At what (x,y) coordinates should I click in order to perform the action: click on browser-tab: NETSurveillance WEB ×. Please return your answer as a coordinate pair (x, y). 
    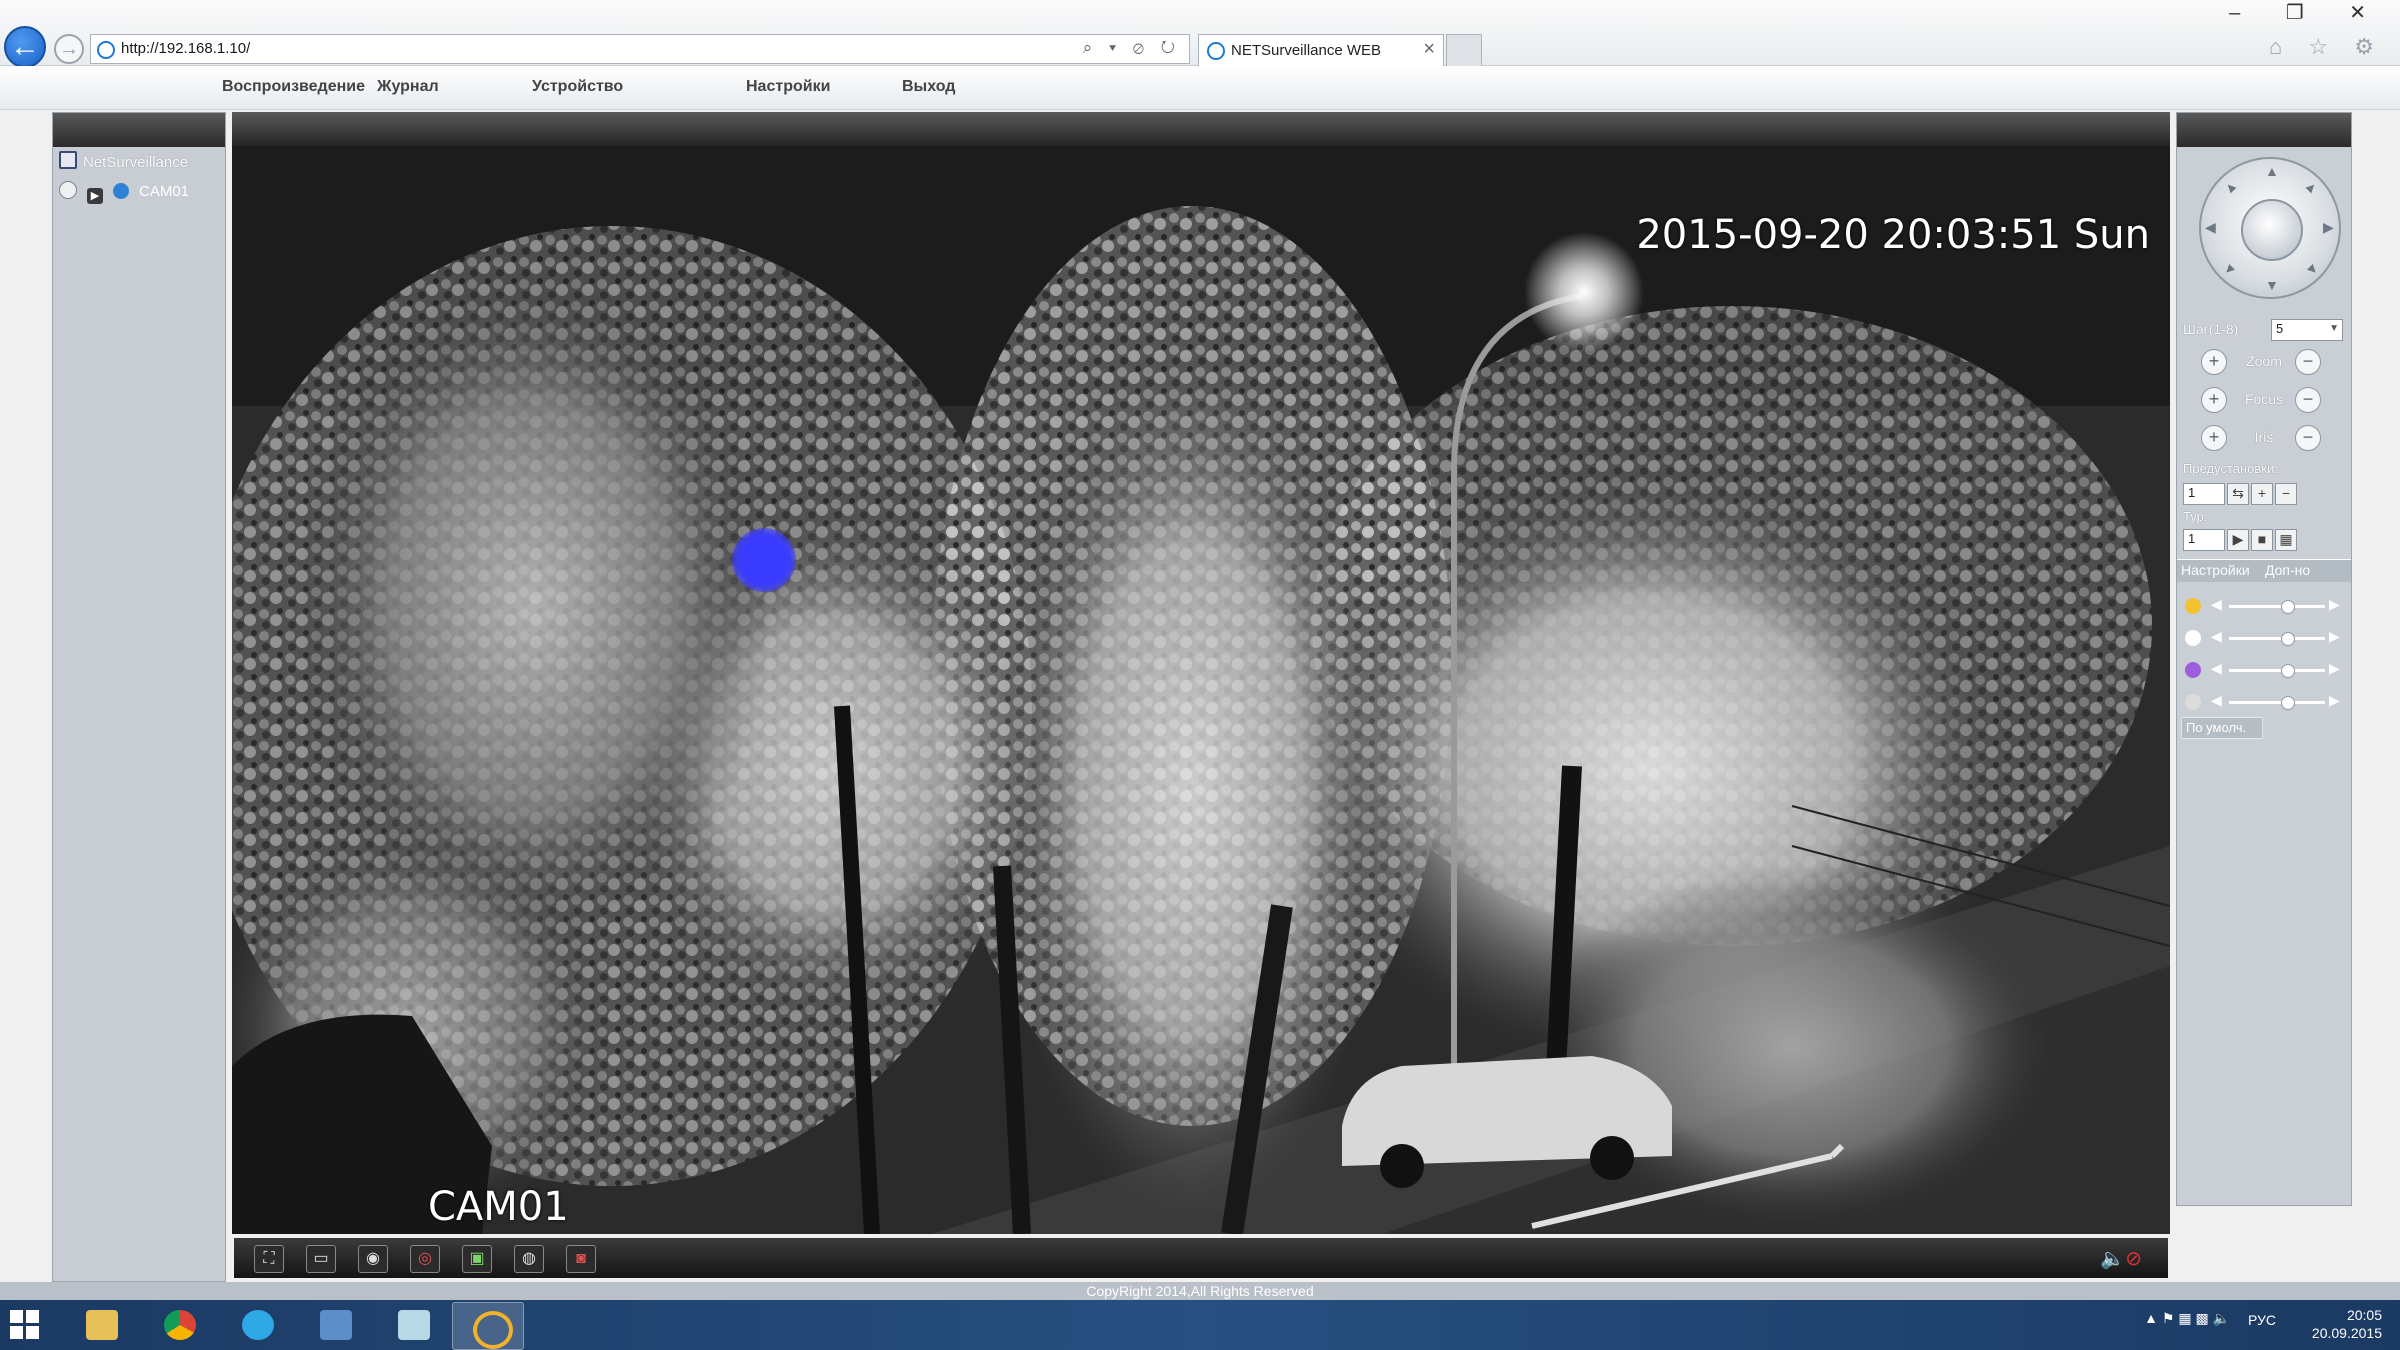
    Looking at the image, I should click on (1321, 50).